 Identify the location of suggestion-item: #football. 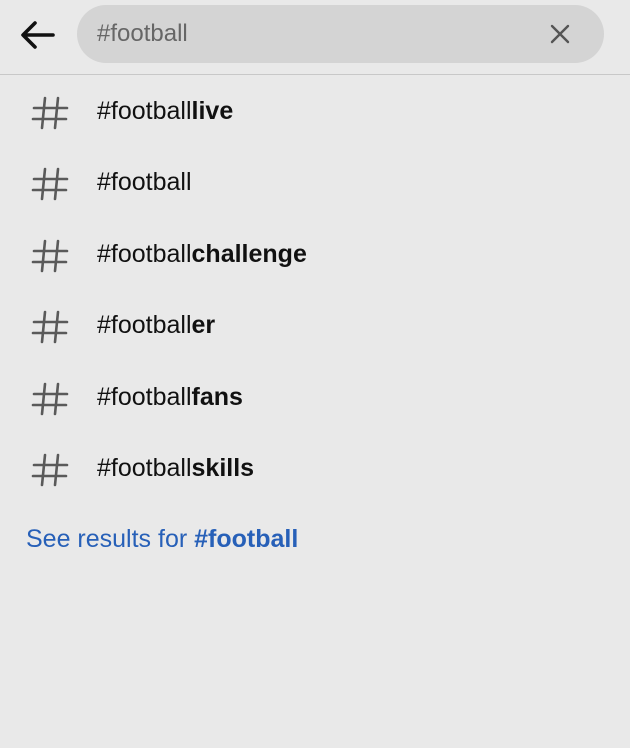
(315, 182).